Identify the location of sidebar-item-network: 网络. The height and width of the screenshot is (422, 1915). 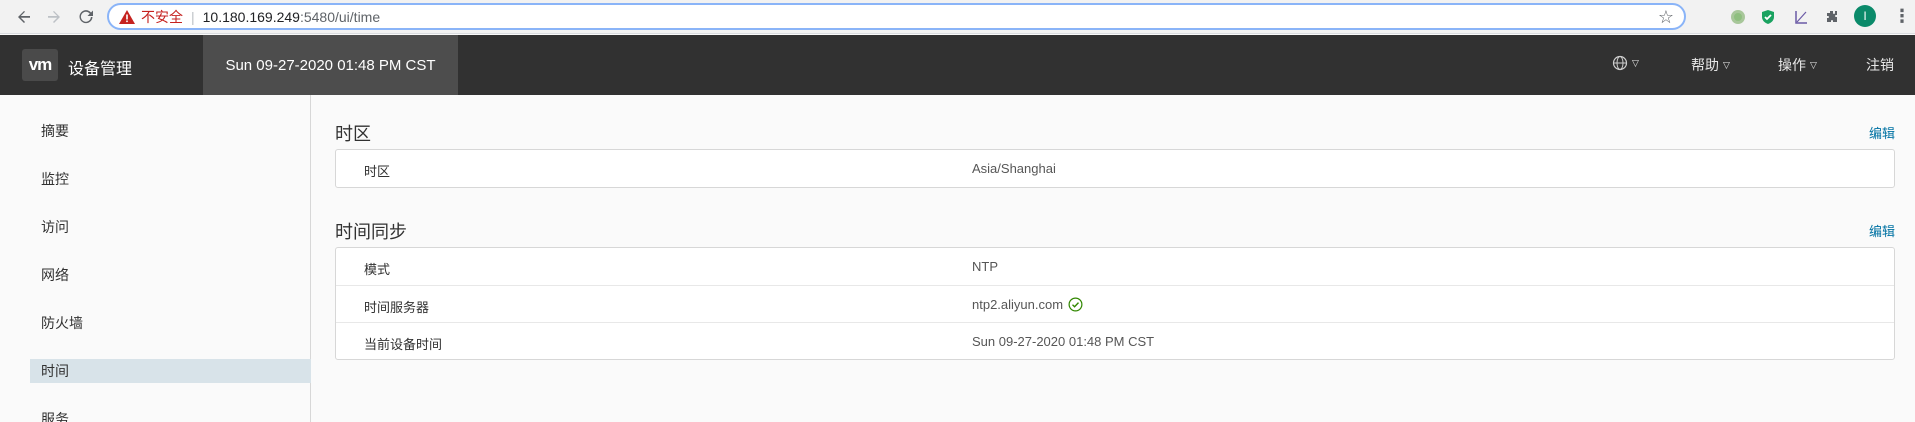
(170, 275).